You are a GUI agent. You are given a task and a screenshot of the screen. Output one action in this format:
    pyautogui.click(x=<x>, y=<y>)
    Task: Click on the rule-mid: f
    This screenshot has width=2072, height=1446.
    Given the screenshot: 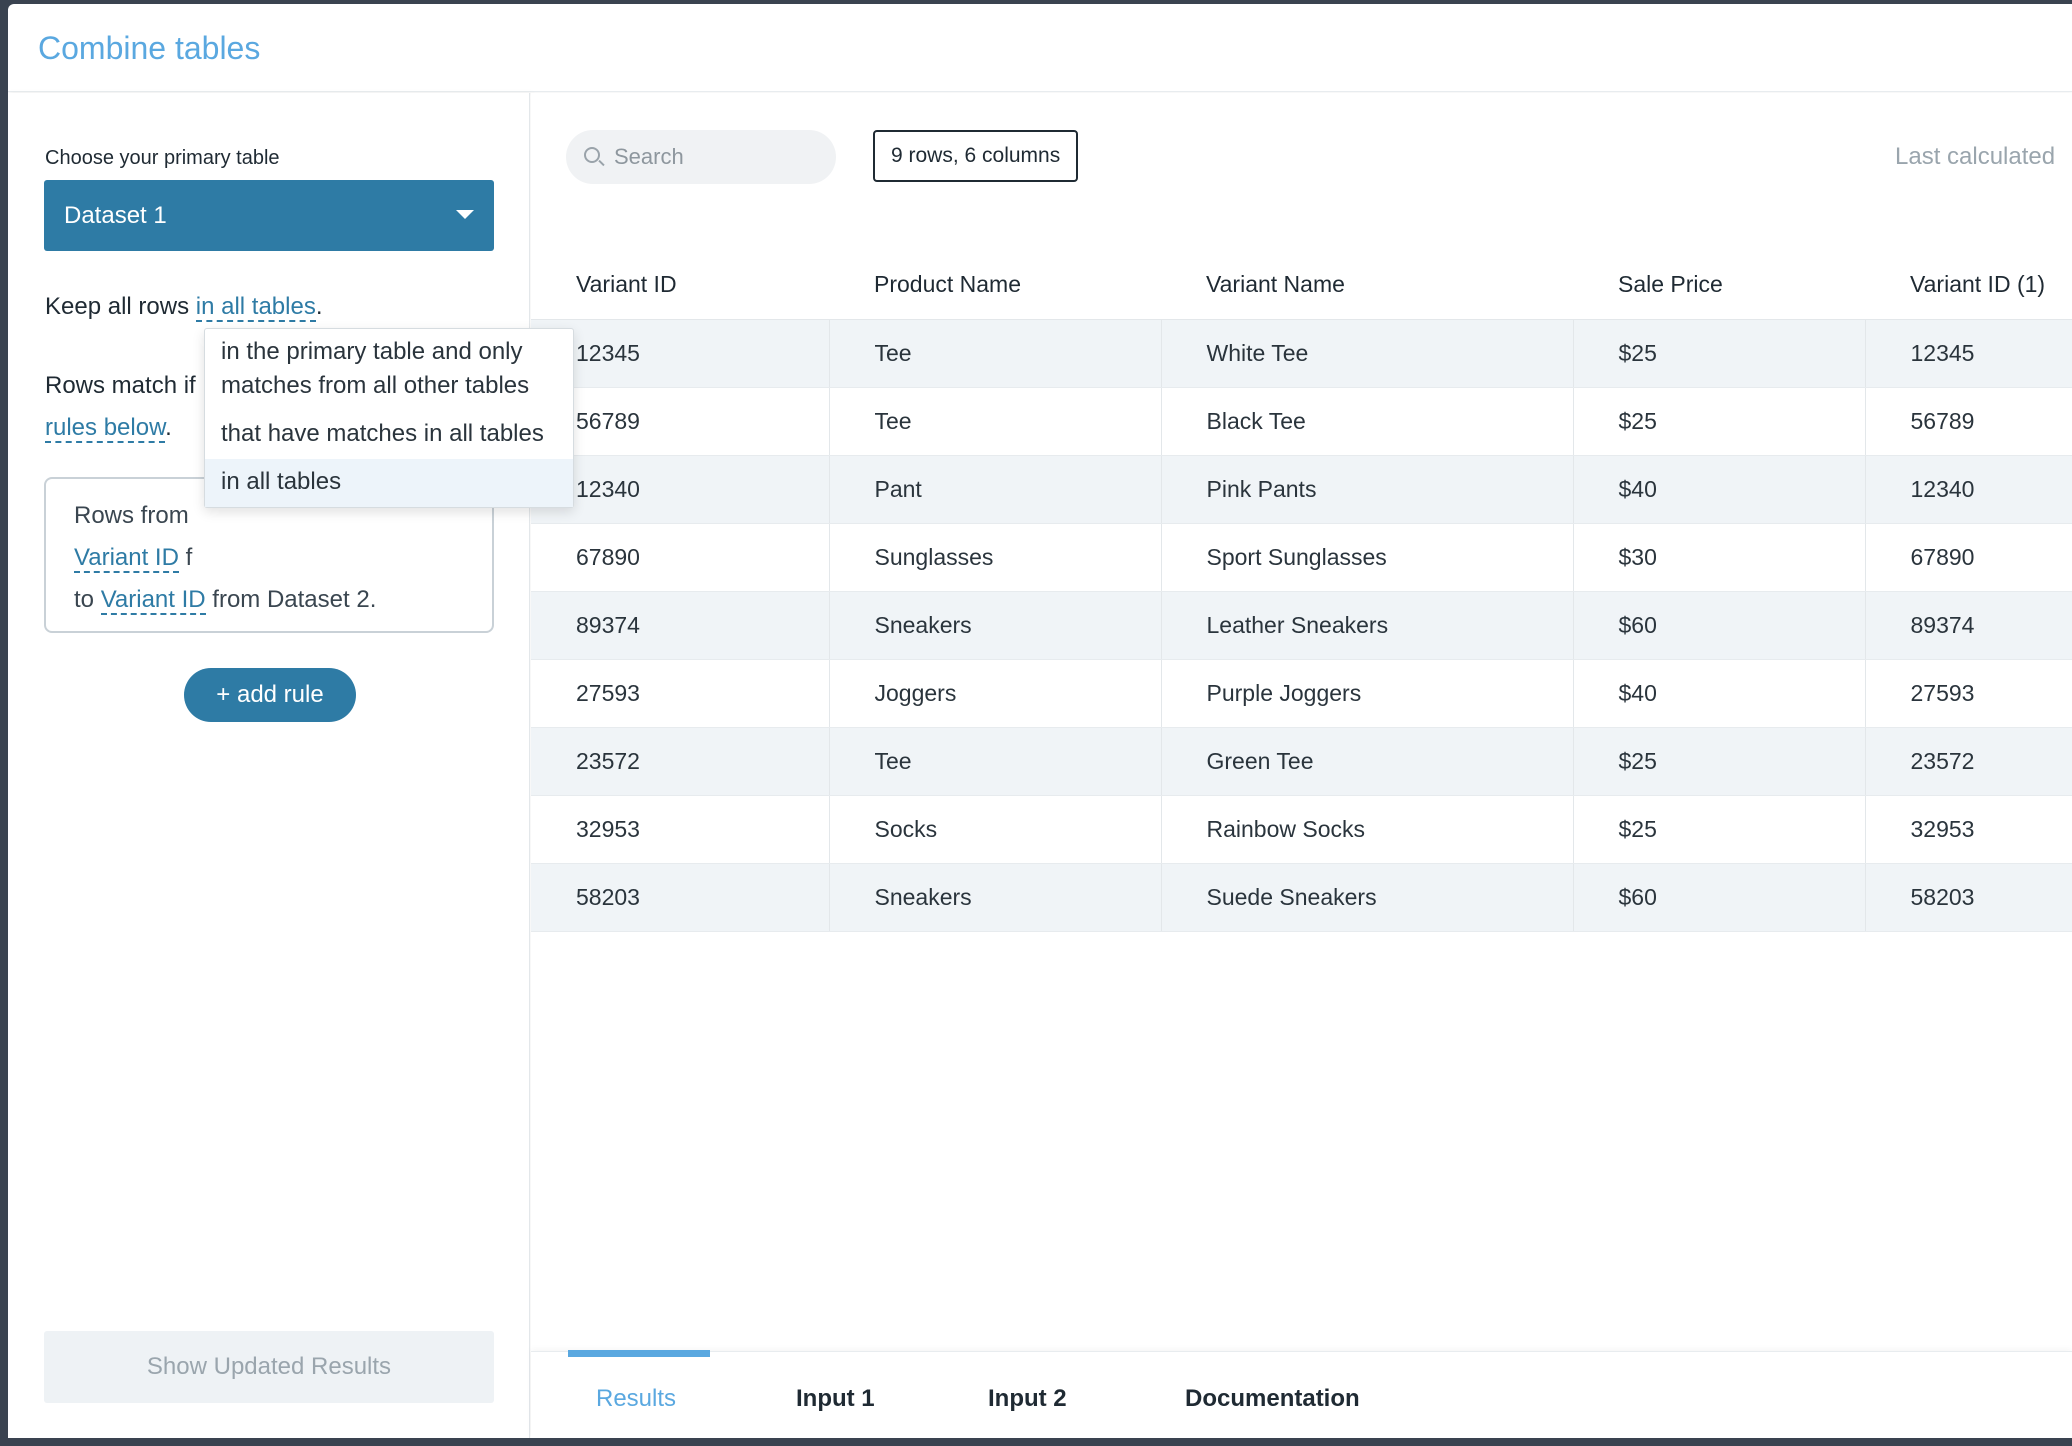 What is the action you would take?
    pyautogui.click(x=185, y=557)
    